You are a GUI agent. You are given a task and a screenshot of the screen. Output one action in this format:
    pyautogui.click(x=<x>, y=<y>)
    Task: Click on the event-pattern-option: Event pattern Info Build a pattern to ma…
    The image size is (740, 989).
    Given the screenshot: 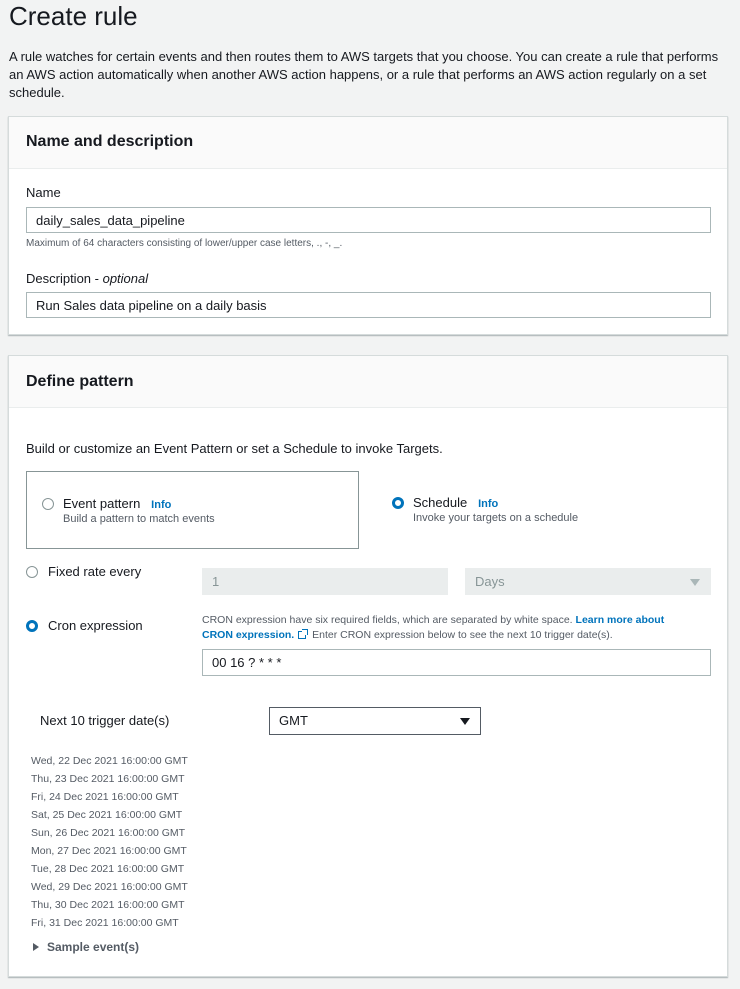 What is the action you would take?
    pyautogui.click(x=192, y=510)
    